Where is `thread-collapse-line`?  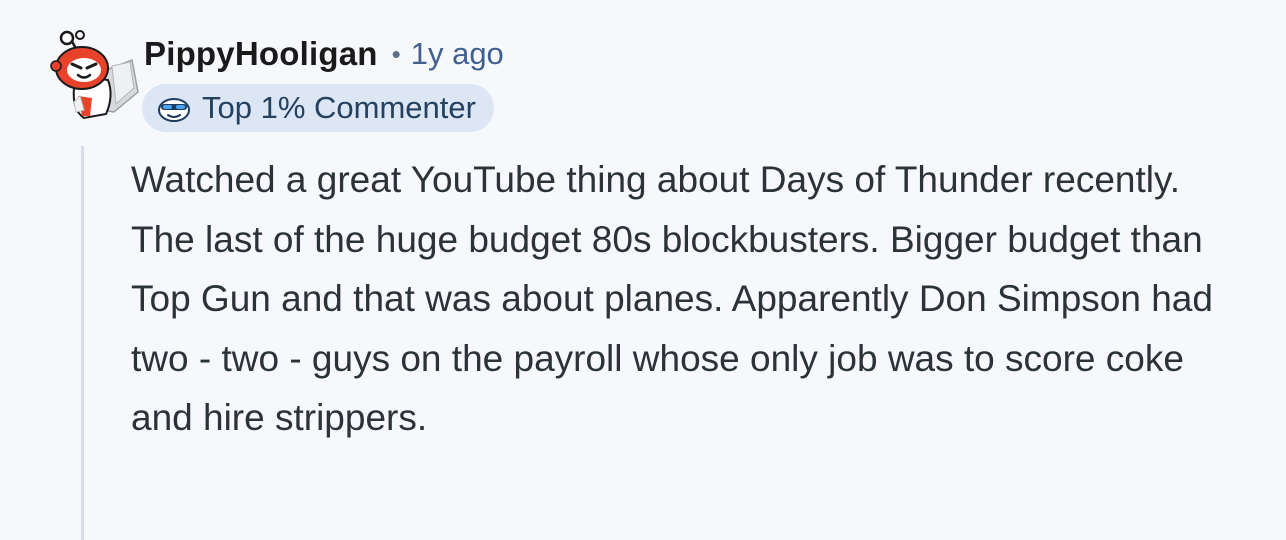
thread-collapse-line is located at coordinates (82, 343).